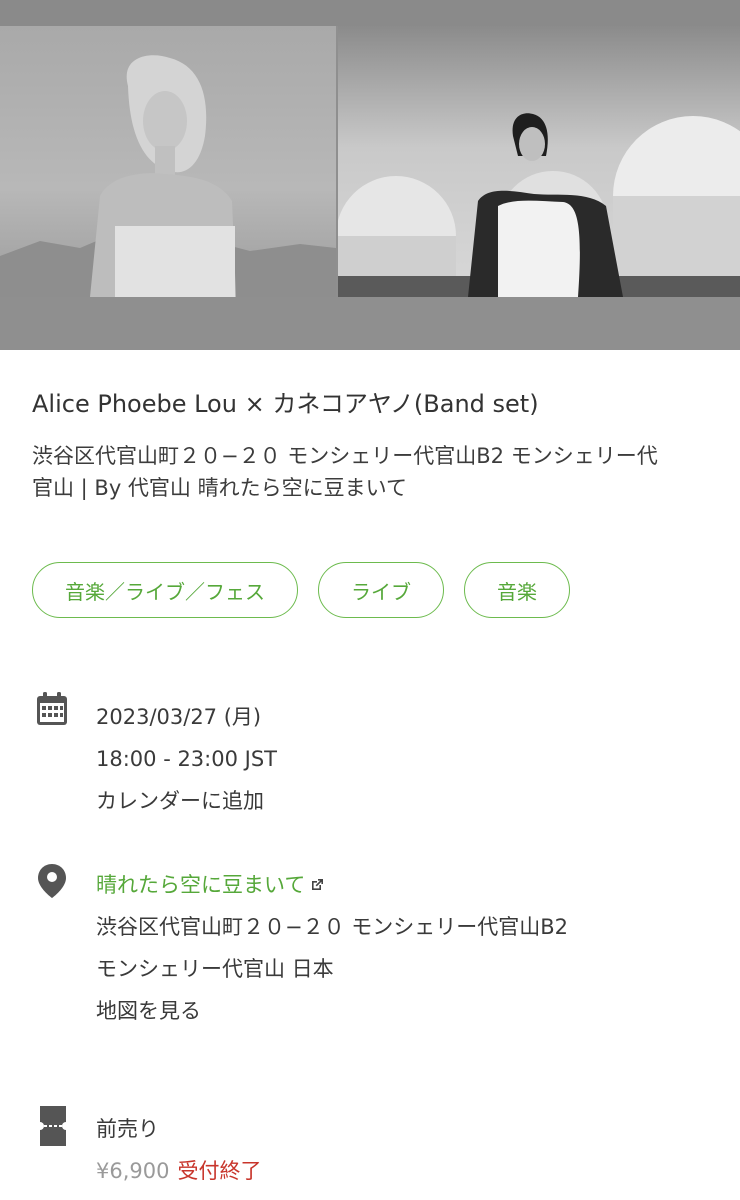 The height and width of the screenshot is (1200, 740). I want to click on tag-music: 音楽, so click(517, 590).